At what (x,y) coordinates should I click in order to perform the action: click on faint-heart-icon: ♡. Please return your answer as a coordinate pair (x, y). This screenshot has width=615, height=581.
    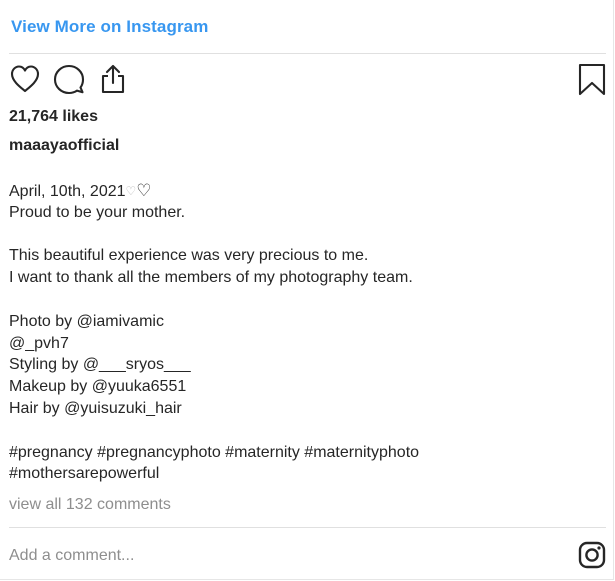
    Looking at the image, I should click on (131, 191).